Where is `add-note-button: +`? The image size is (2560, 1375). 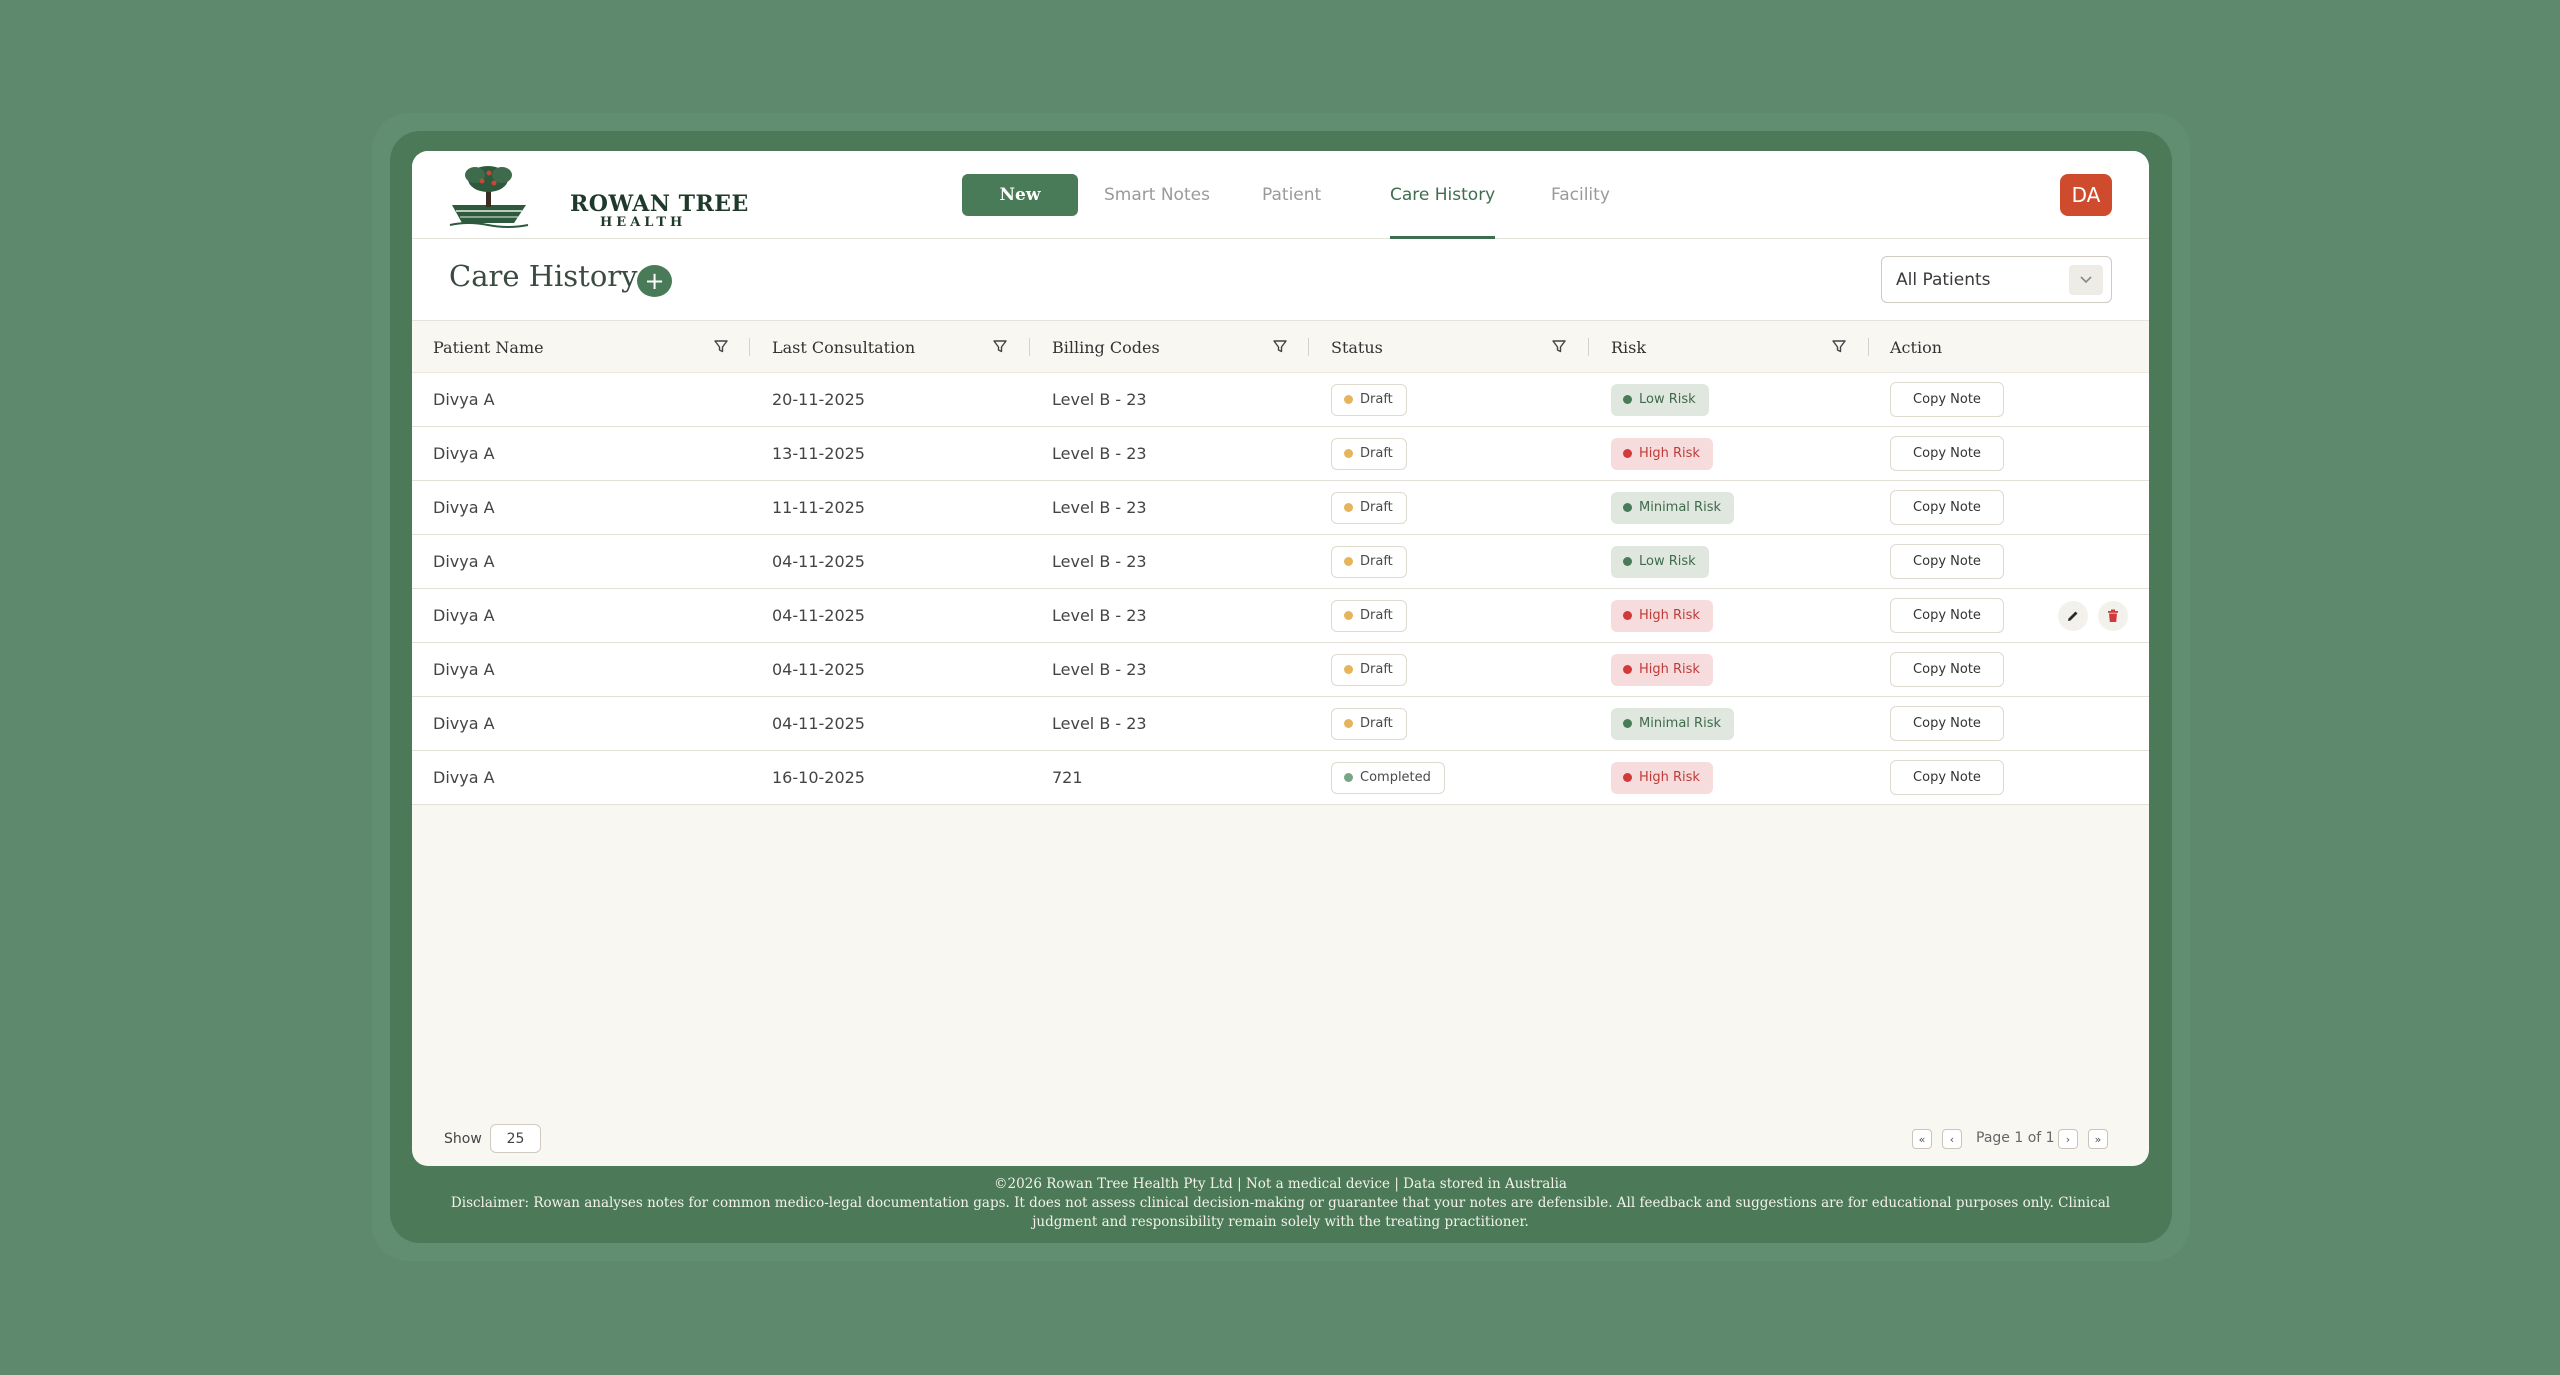 add-note-button: + is located at coordinates (654, 281).